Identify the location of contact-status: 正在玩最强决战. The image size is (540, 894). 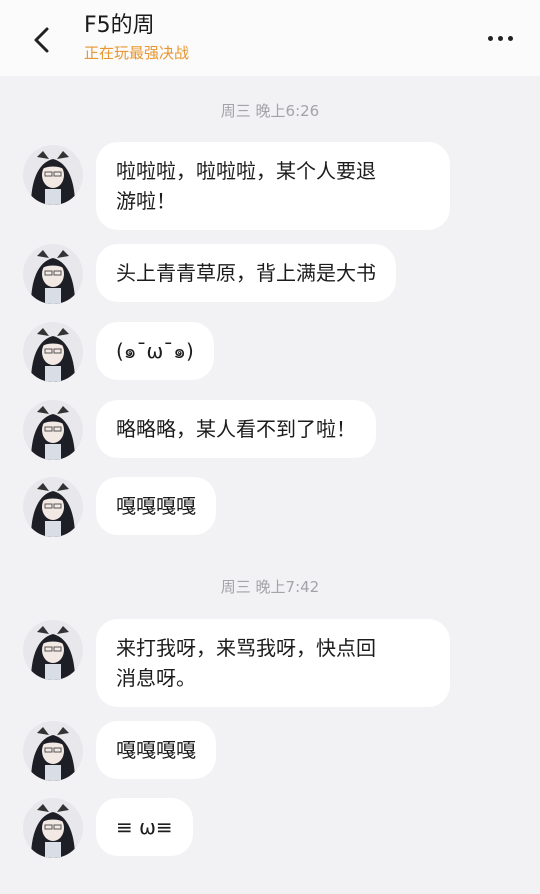
(137, 53).